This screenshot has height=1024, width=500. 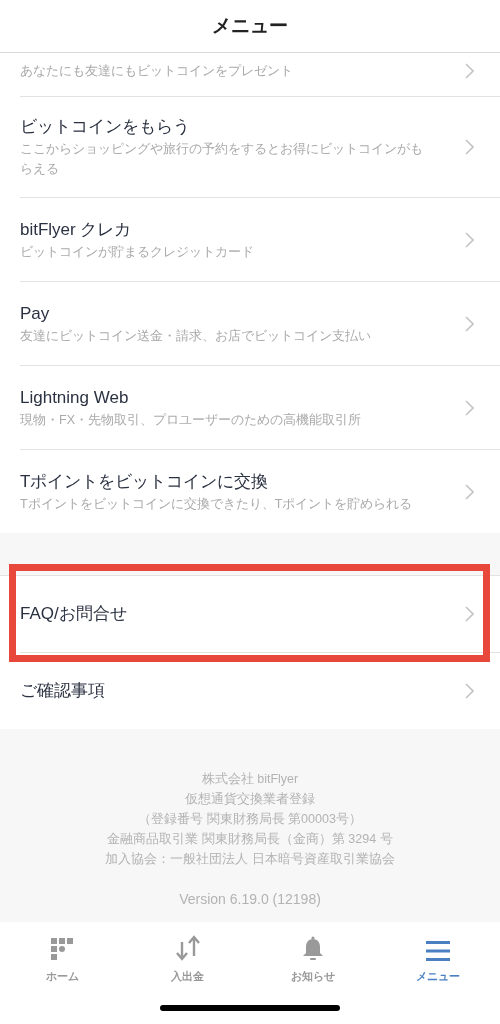 What do you see at coordinates (250, 799) in the screenshot?
I see `company-info-line: 仮想通貨交換業者登録` at bounding box center [250, 799].